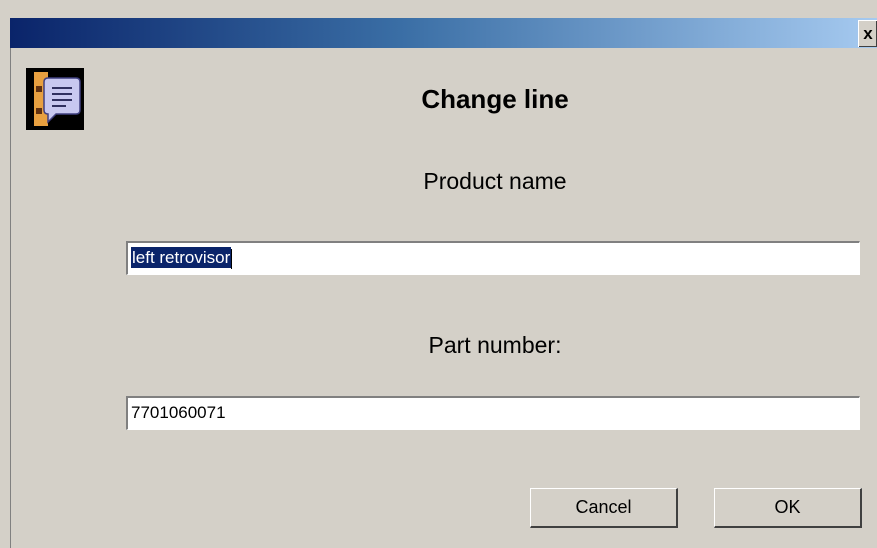  What do you see at coordinates (495, 345) in the screenshot?
I see `part-number-label: Part number:` at bounding box center [495, 345].